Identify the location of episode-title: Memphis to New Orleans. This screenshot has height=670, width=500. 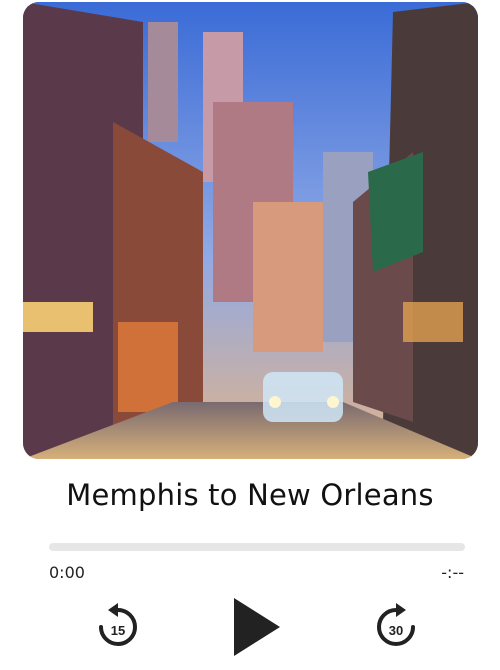
(250, 495).